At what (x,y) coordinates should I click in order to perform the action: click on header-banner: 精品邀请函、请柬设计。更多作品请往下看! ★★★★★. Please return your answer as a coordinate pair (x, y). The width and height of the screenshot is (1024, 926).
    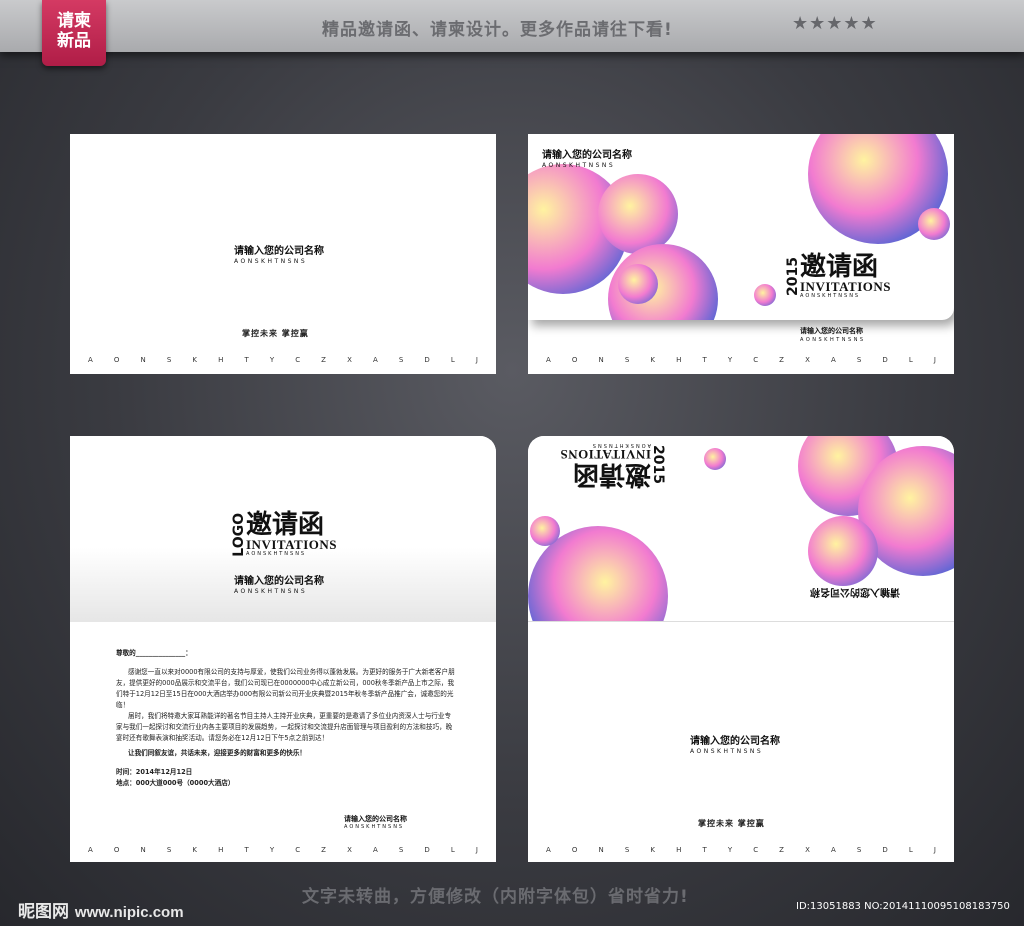
    Looking at the image, I should click on (512, 26).